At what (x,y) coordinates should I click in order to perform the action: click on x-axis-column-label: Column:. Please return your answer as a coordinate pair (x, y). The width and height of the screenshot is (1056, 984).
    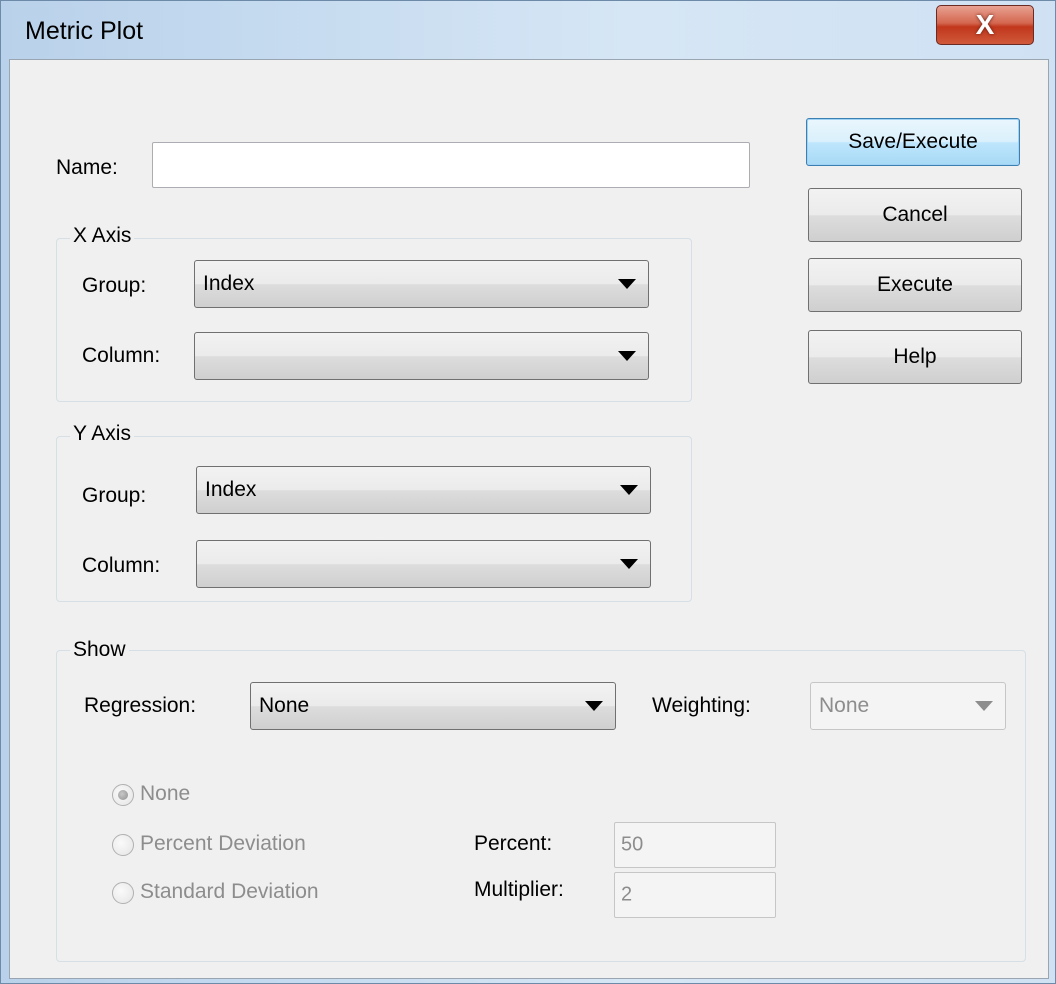
    Looking at the image, I should click on (121, 355).